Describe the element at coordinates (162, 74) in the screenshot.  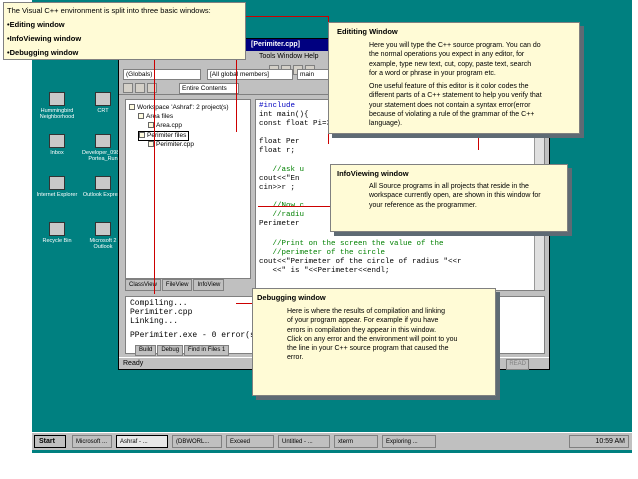
I see `globals-combo: (Globals)` at that location.